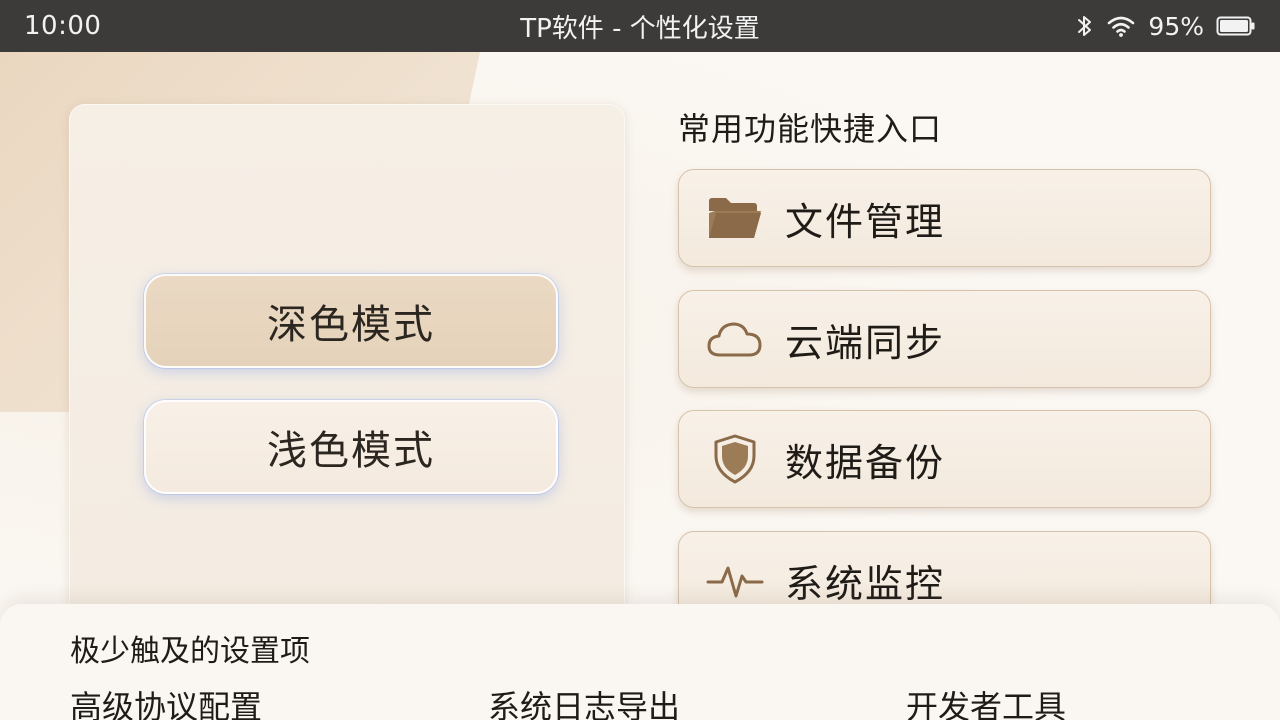 This screenshot has width=1280, height=720. I want to click on quick-item-label: 云端同步, so click(865, 342).